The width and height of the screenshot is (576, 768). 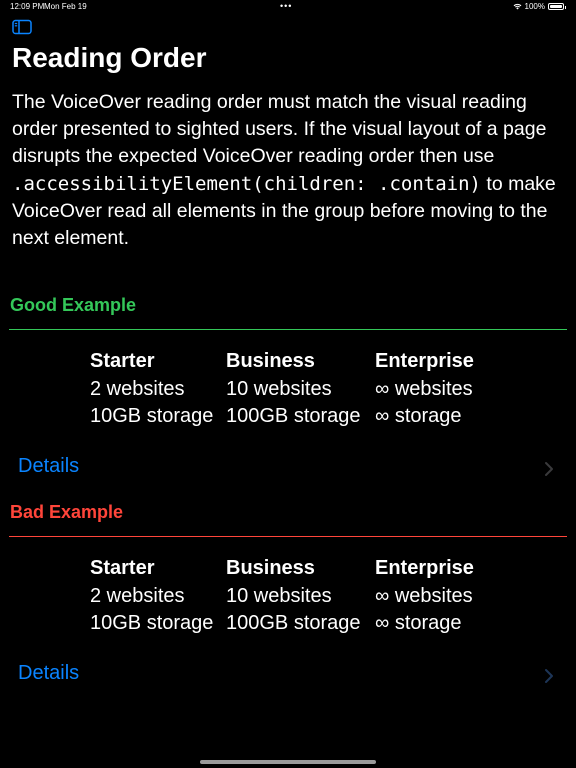 I want to click on bad-example-heading: Bad Example, so click(x=67, y=512).